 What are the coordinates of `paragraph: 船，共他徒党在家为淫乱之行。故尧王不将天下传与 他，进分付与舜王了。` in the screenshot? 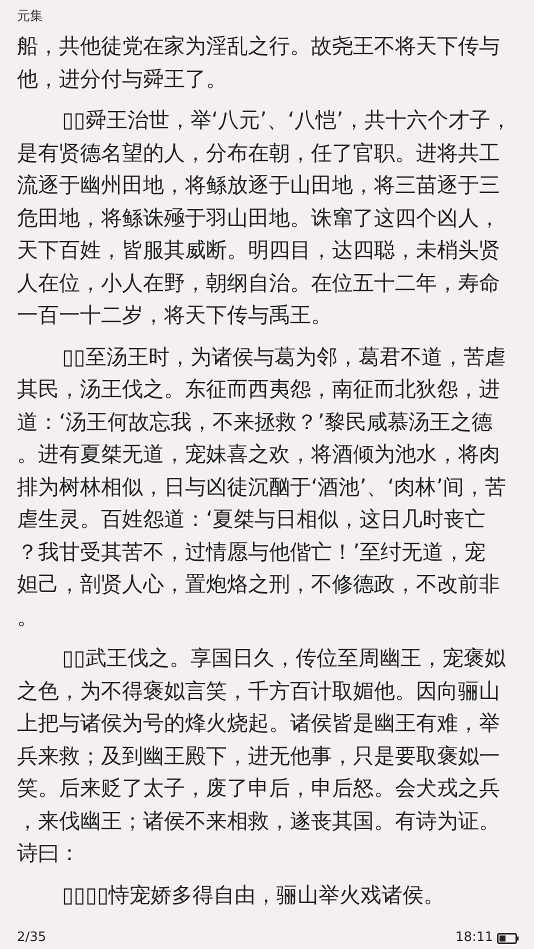 It's located at (259, 62).